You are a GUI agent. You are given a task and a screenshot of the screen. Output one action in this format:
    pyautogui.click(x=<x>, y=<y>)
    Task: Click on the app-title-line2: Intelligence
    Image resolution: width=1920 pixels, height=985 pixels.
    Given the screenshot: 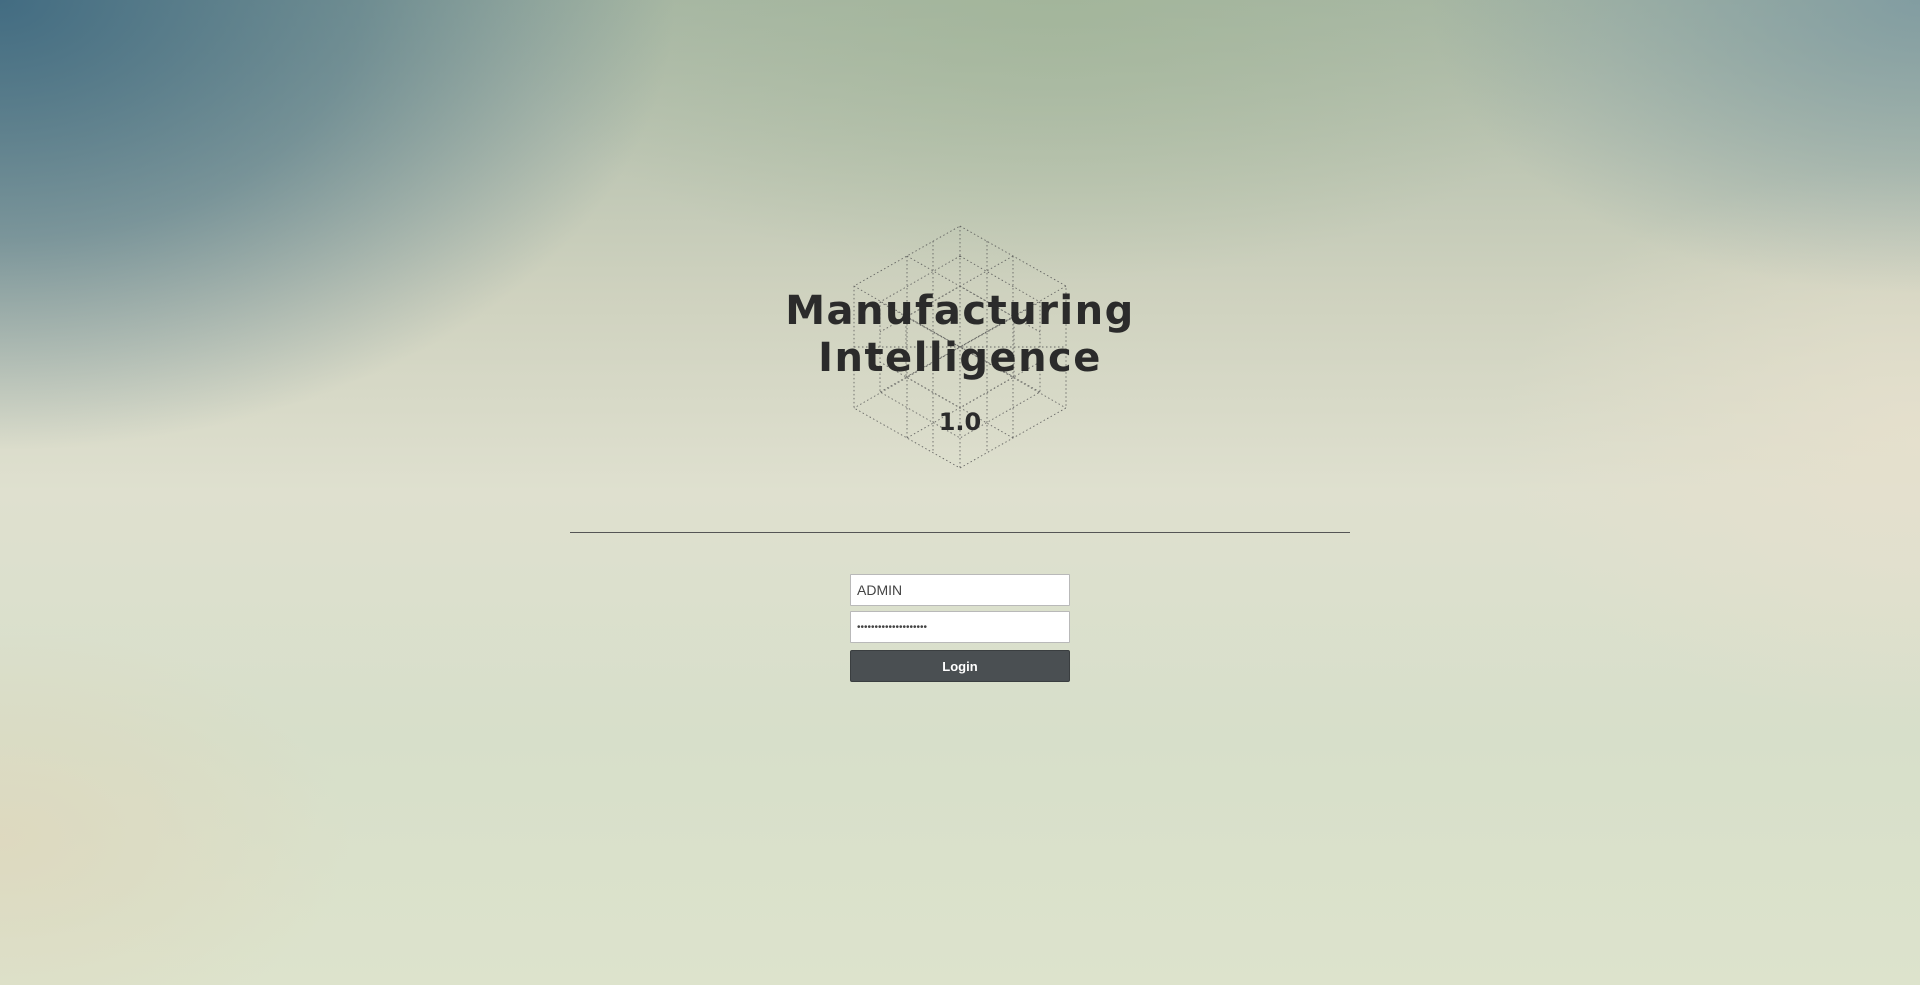 What is the action you would take?
    pyautogui.click(x=960, y=358)
    